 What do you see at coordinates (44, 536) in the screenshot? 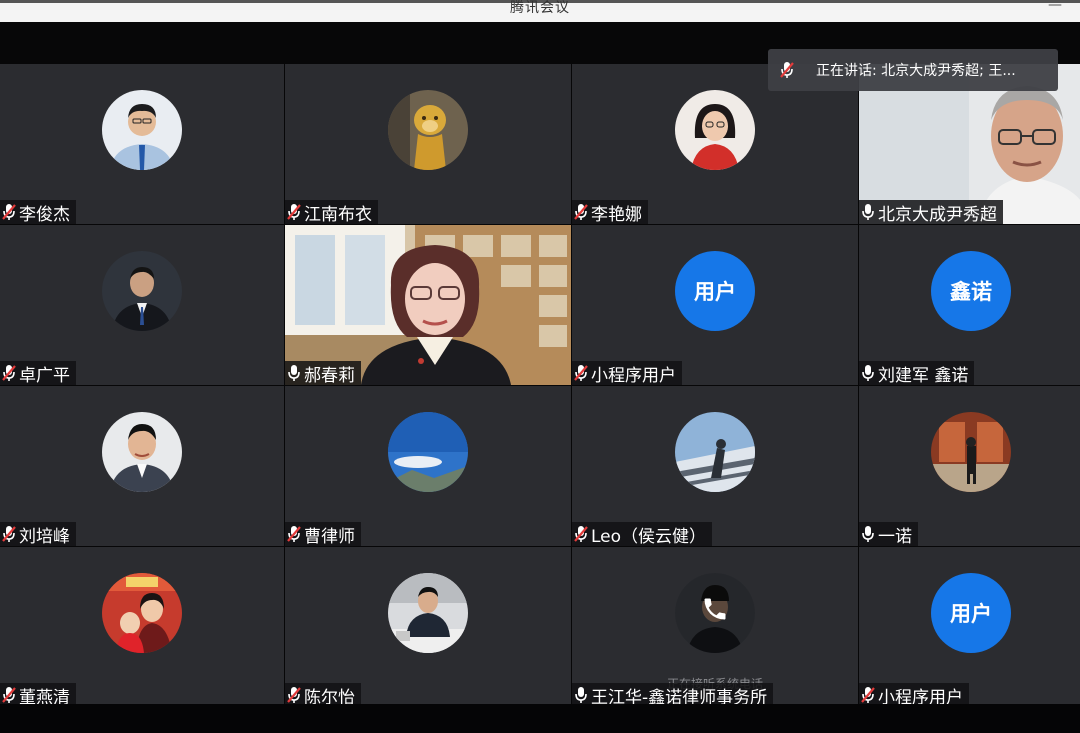
I see `participant-name: 刘培峰` at bounding box center [44, 536].